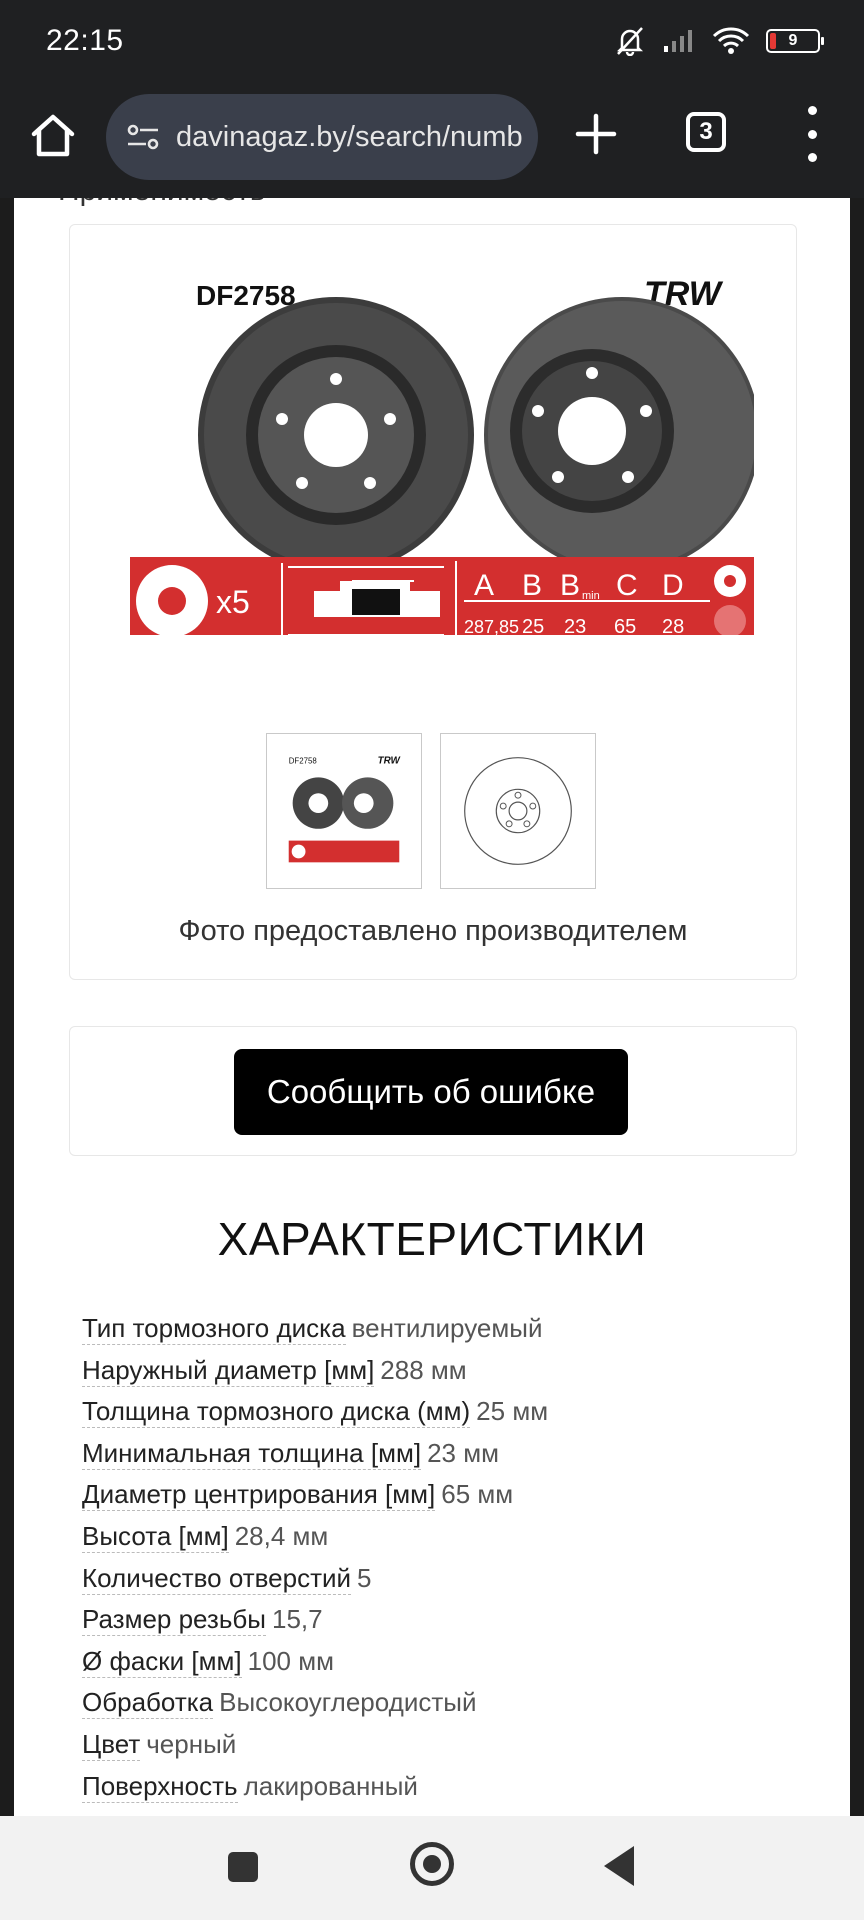  I want to click on status-icons: 9, so click(719, 41).